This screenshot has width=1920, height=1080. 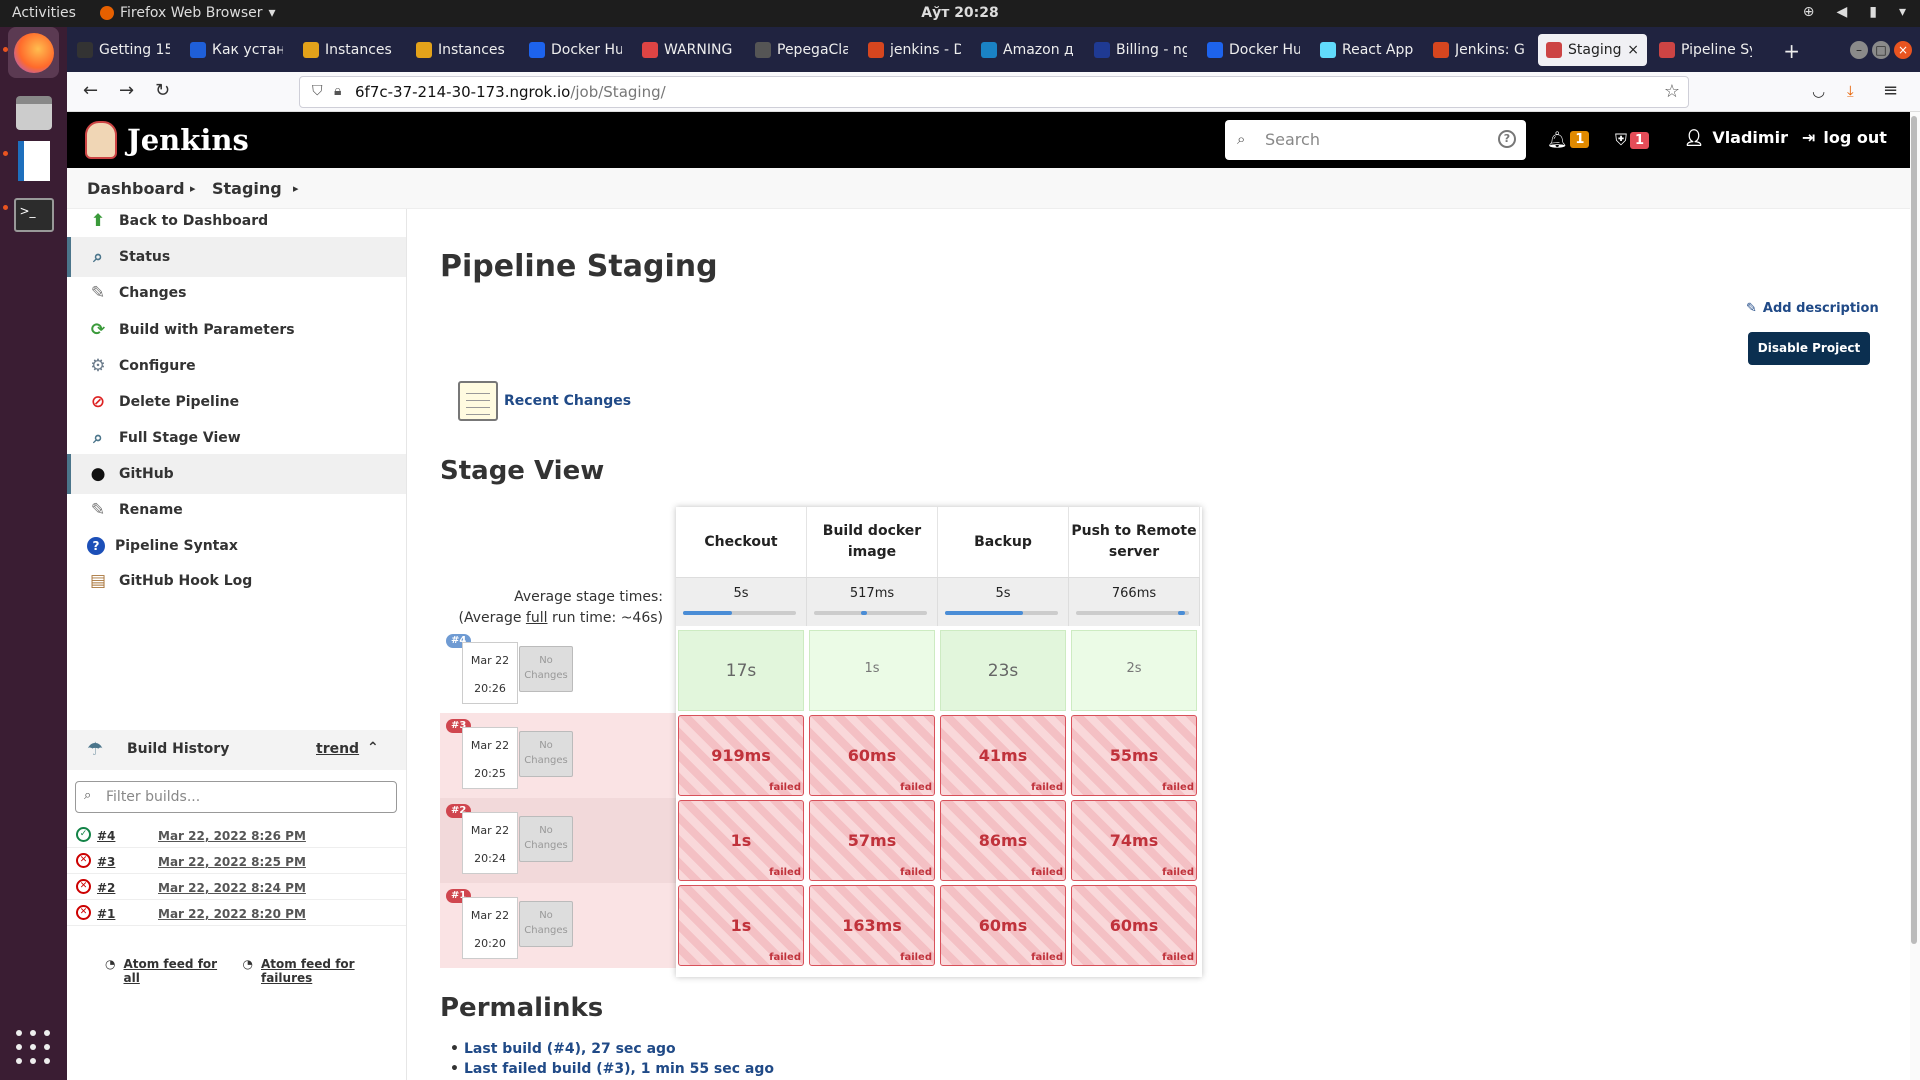 What do you see at coordinates (612, 1069) in the screenshot?
I see `permalink-last-failed-build: Last failed build (#3), 1 min 55 sec ago` at bounding box center [612, 1069].